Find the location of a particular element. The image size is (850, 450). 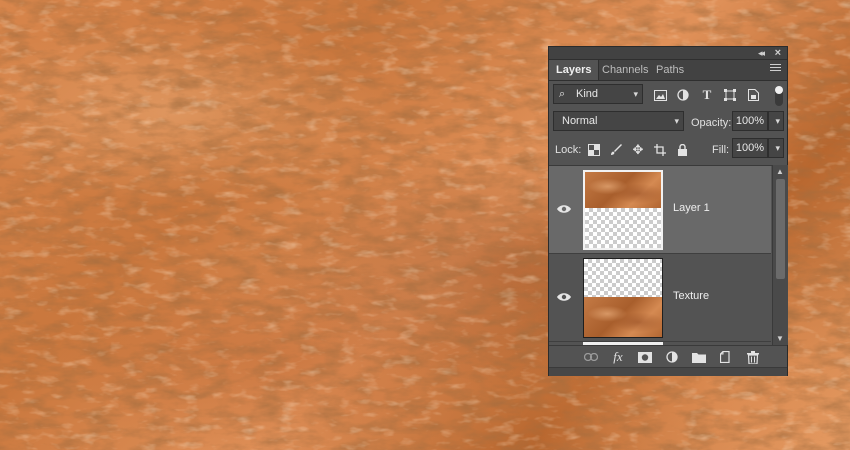

opacity-dropdown-button: ▾ is located at coordinates (776, 121).